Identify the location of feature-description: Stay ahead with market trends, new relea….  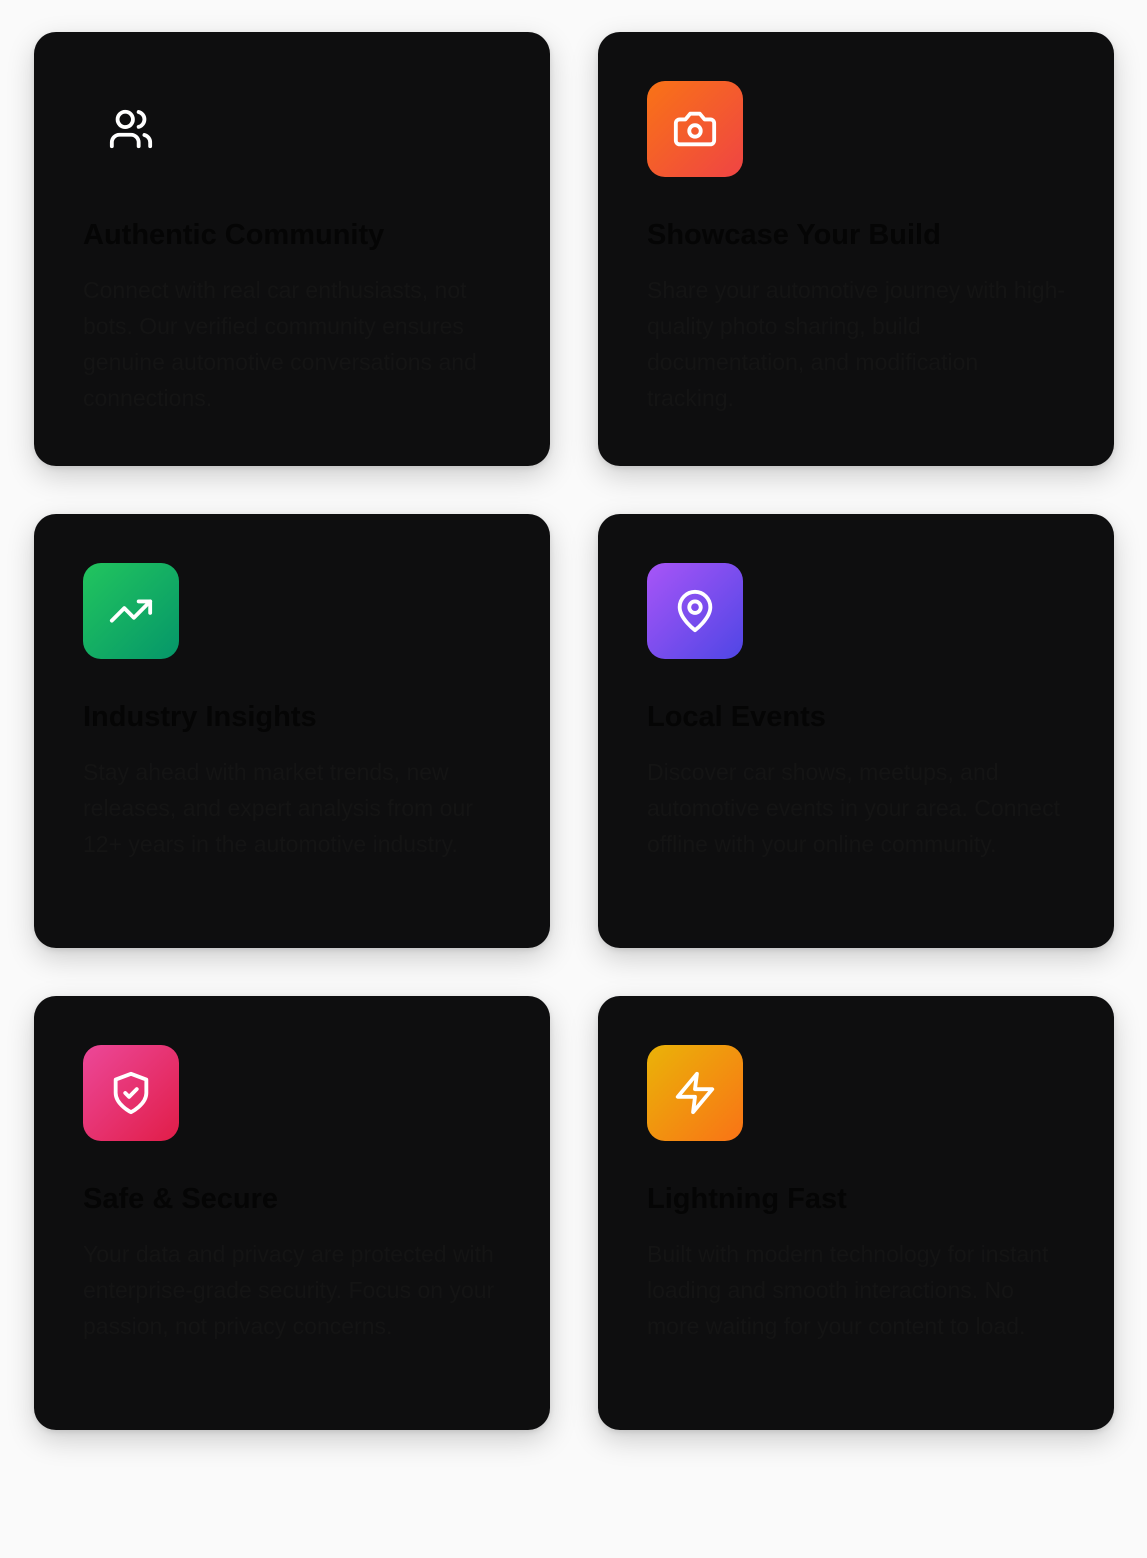
(278, 808).